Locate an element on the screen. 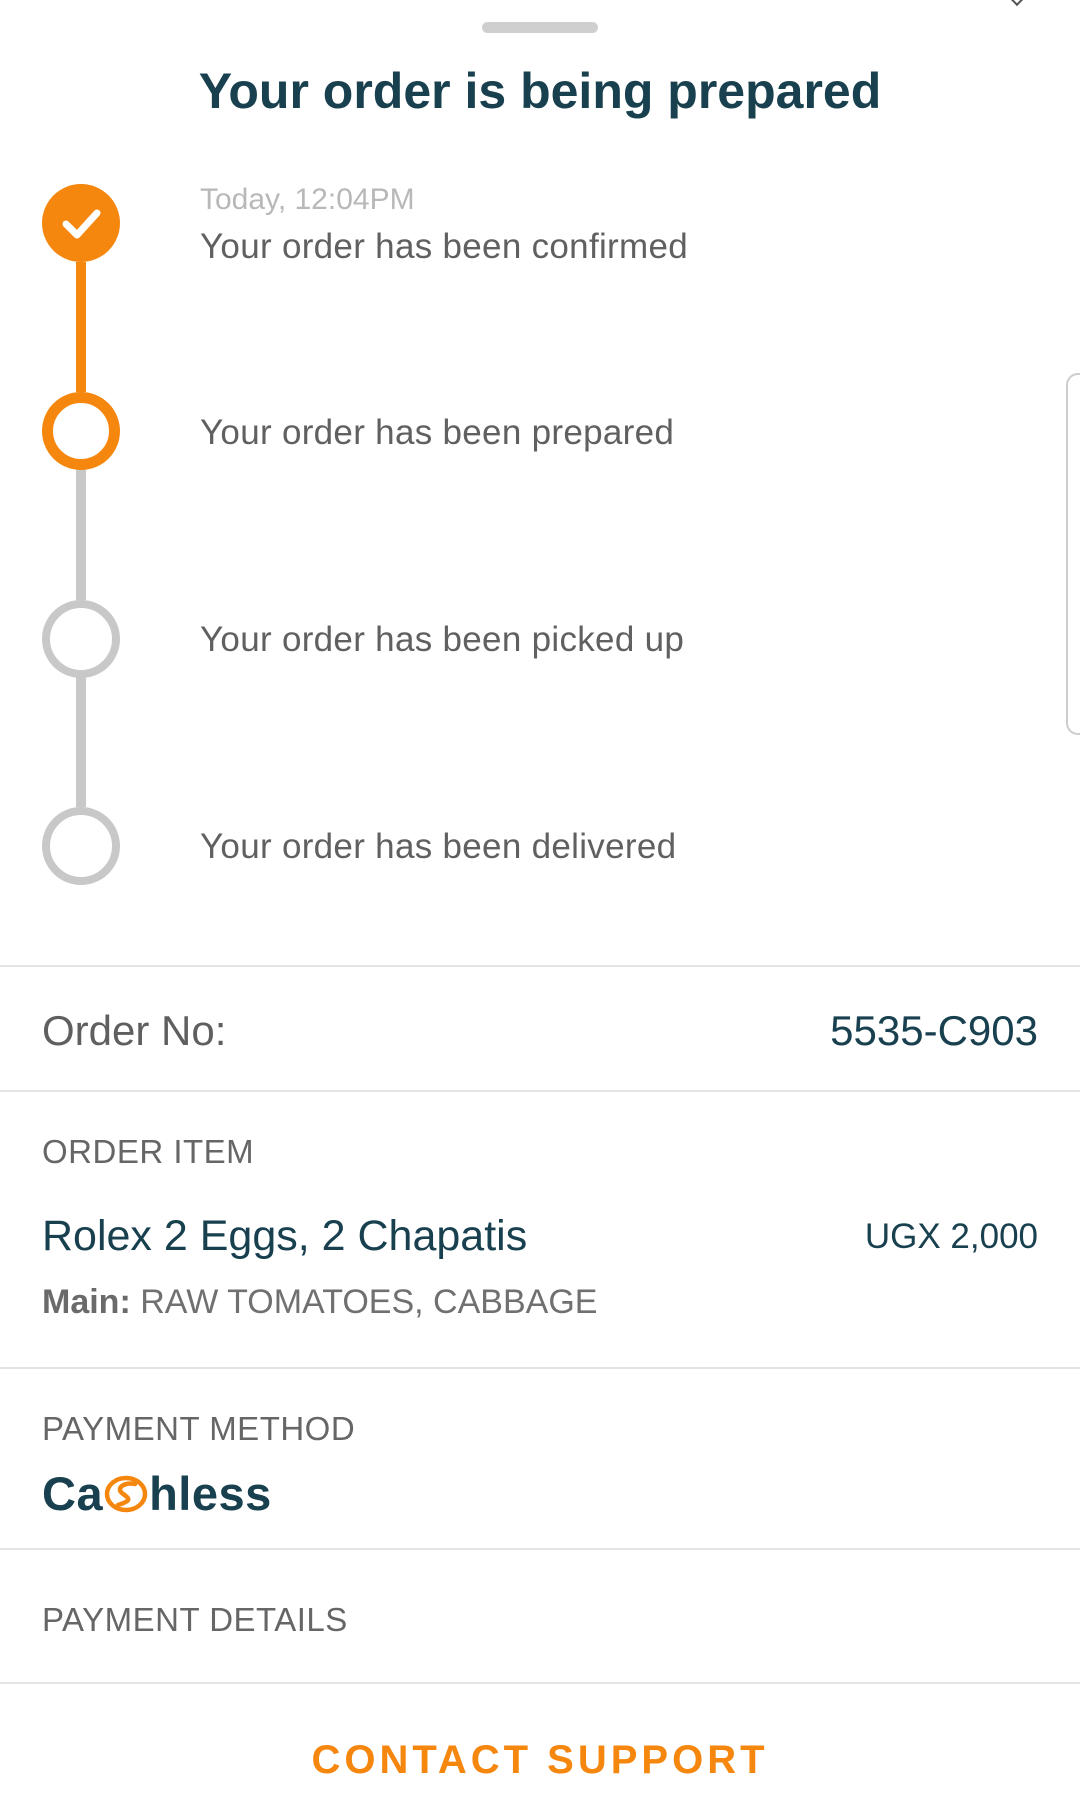 The image size is (1080, 1818). payment-method-heading: PAYMENT METHOD is located at coordinates (199, 1428).